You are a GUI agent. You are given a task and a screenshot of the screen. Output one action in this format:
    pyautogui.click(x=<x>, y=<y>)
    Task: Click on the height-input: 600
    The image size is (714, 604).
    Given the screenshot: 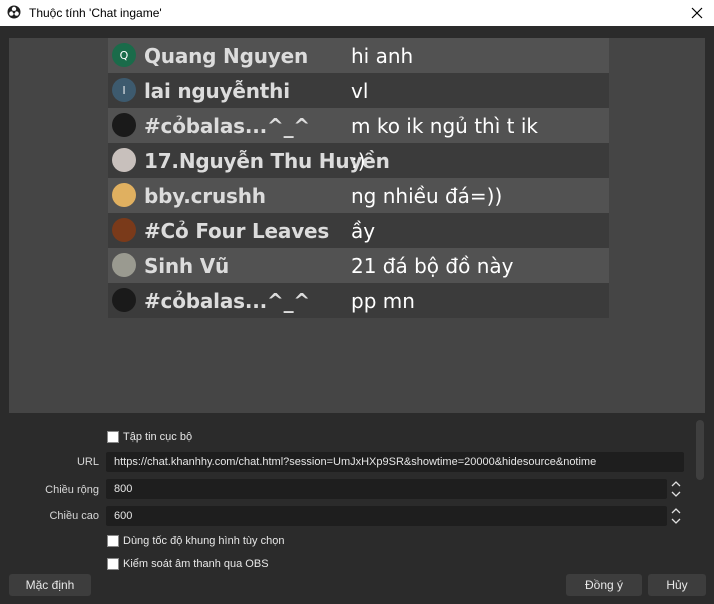 What is the action you would take?
    pyautogui.click(x=386, y=516)
    